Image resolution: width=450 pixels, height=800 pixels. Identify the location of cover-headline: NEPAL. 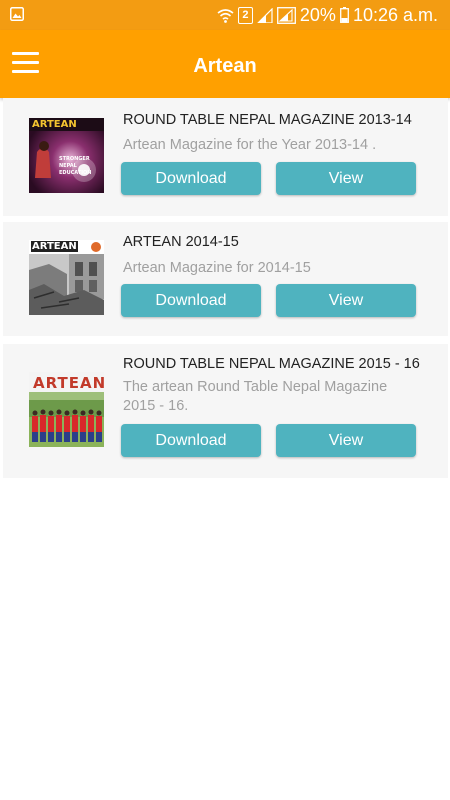
(68, 166).